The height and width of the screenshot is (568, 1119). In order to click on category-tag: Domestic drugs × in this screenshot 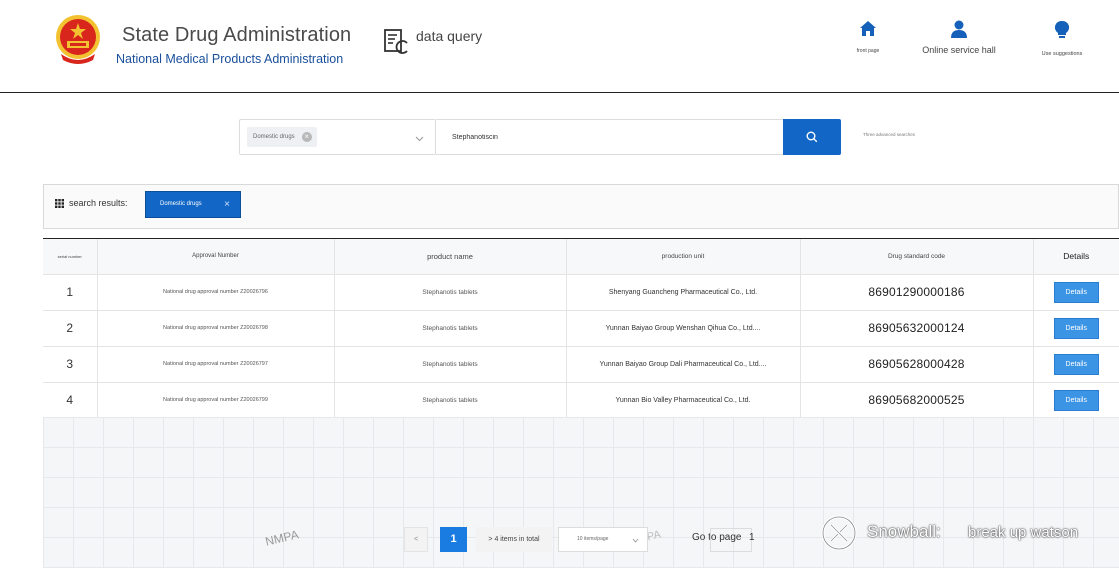, I will do `click(282, 137)`.